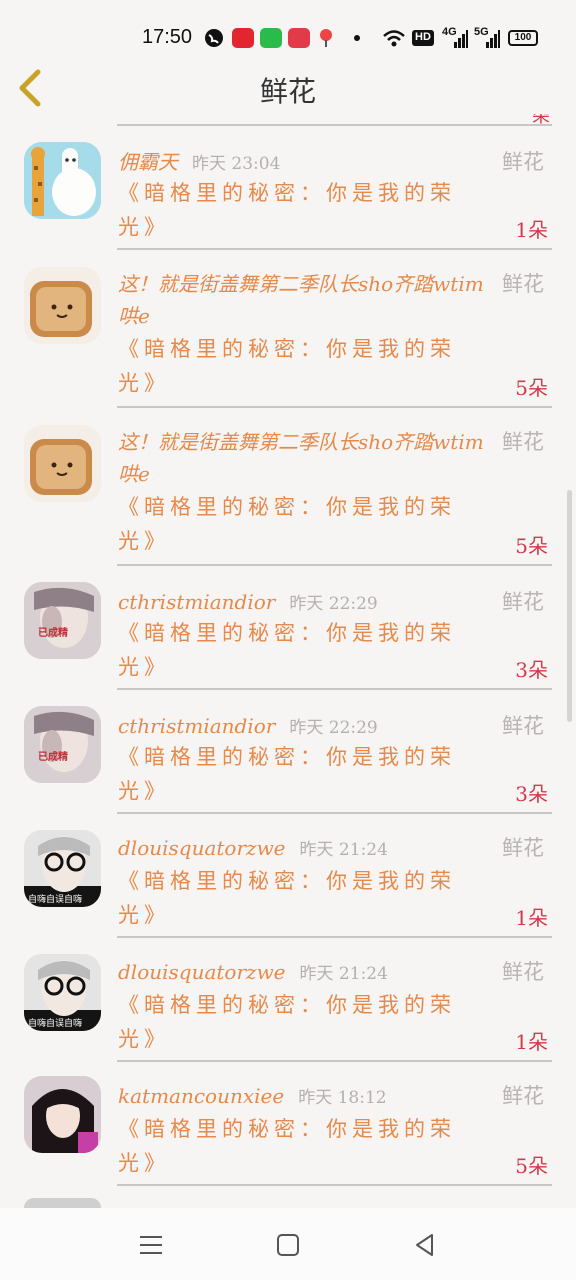 The width and height of the screenshot is (576, 1280). What do you see at coordinates (151, 1245) in the screenshot?
I see `menu-icon` at bounding box center [151, 1245].